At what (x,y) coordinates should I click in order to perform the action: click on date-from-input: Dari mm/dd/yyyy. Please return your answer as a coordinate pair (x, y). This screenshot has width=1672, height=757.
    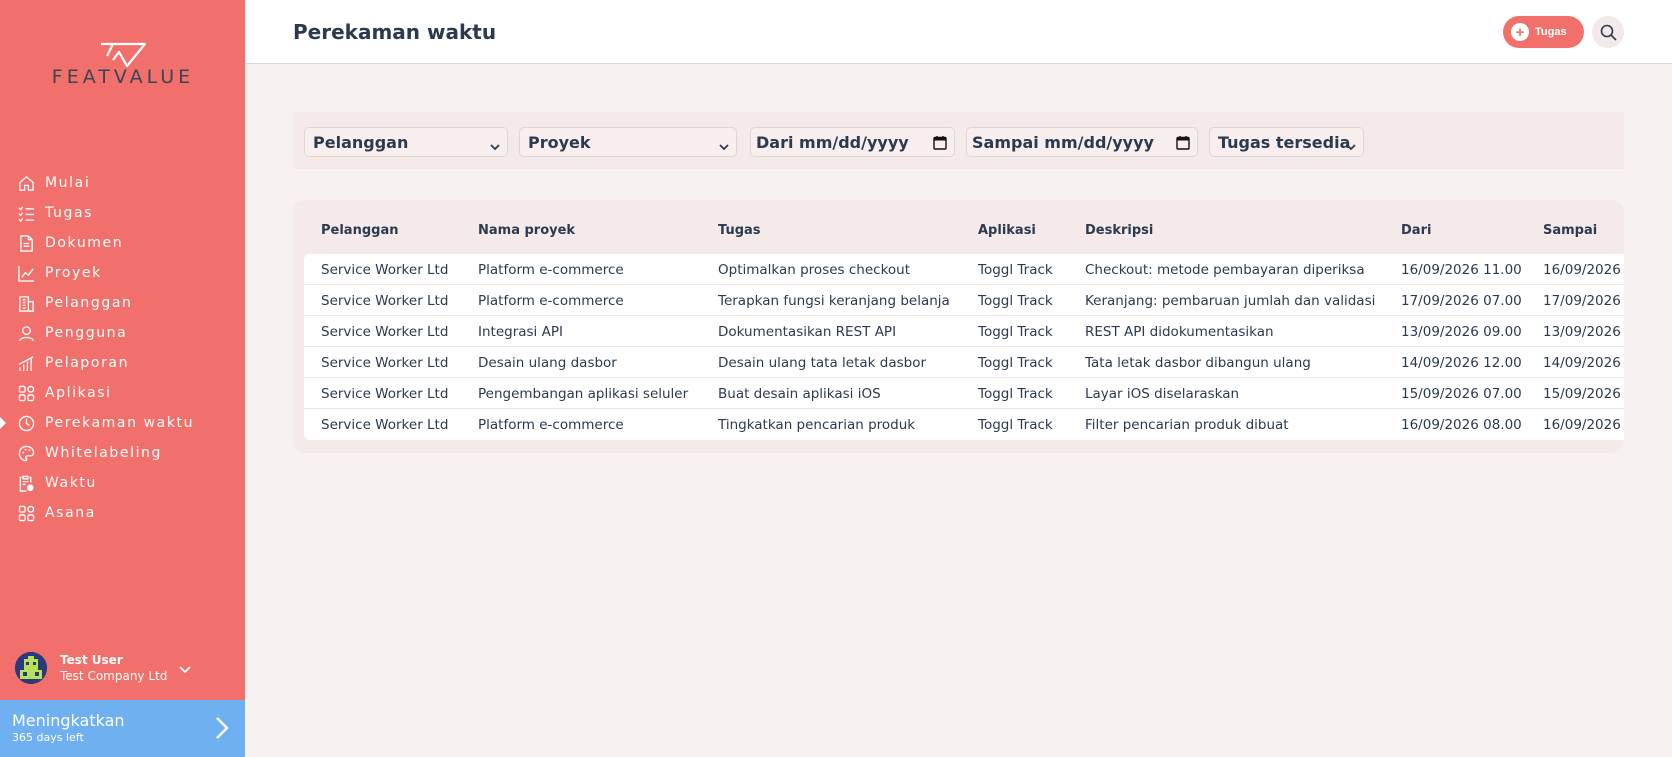
    Looking at the image, I should click on (852, 142).